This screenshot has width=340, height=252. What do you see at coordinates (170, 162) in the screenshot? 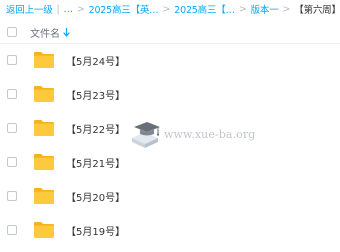
I see `list-item: 【5月21号】` at bounding box center [170, 162].